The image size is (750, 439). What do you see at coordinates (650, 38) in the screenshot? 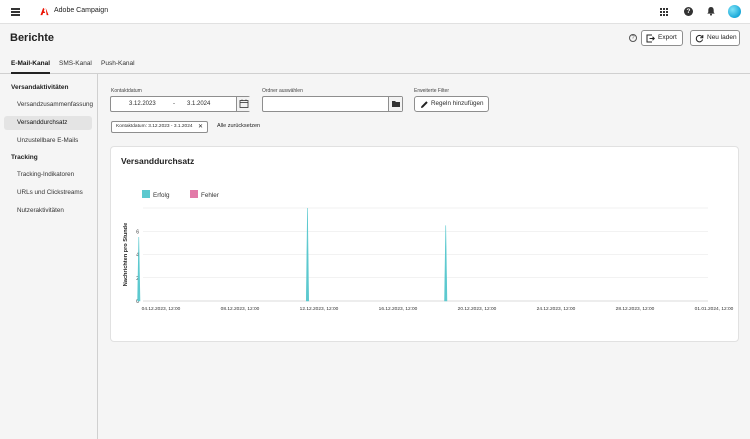
I see `export-icon` at bounding box center [650, 38].